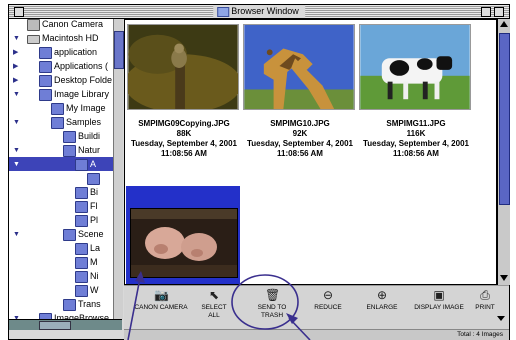  What do you see at coordinates (65, 220) in the screenshot?
I see `tree-item: Pl` at bounding box center [65, 220].